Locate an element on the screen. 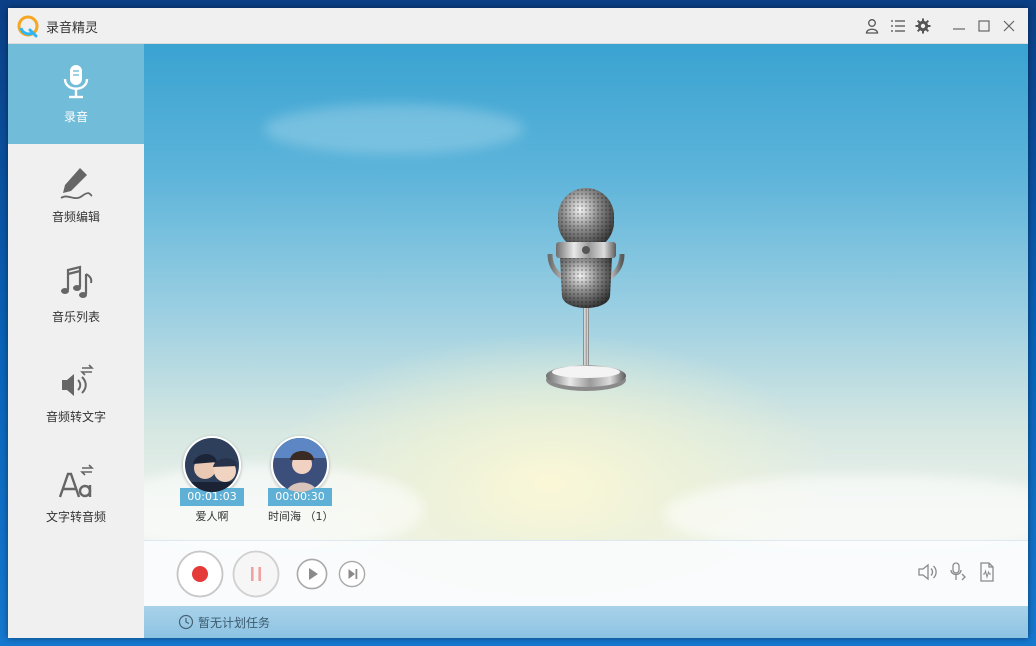  status-bar: 暂无计划任务 is located at coordinates (586, 622).